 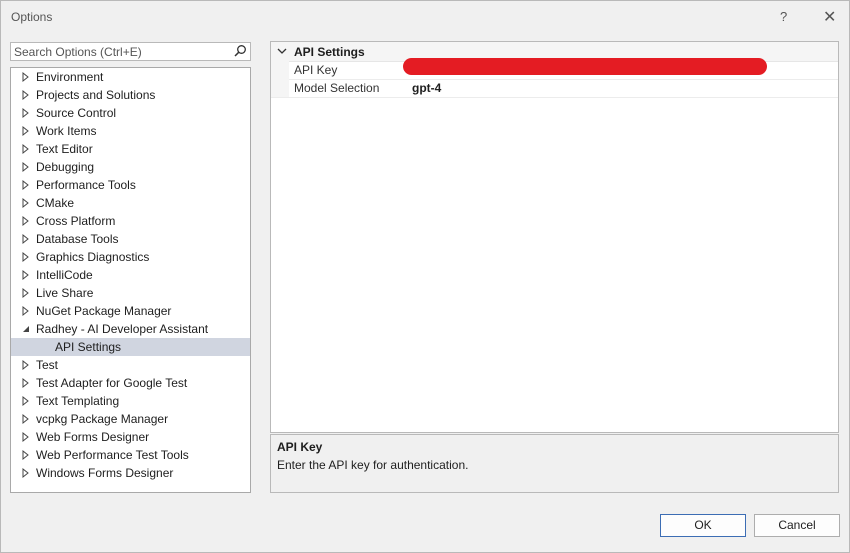 I want to click on property-row-api-key: API Key, so click(x=554, y=69).